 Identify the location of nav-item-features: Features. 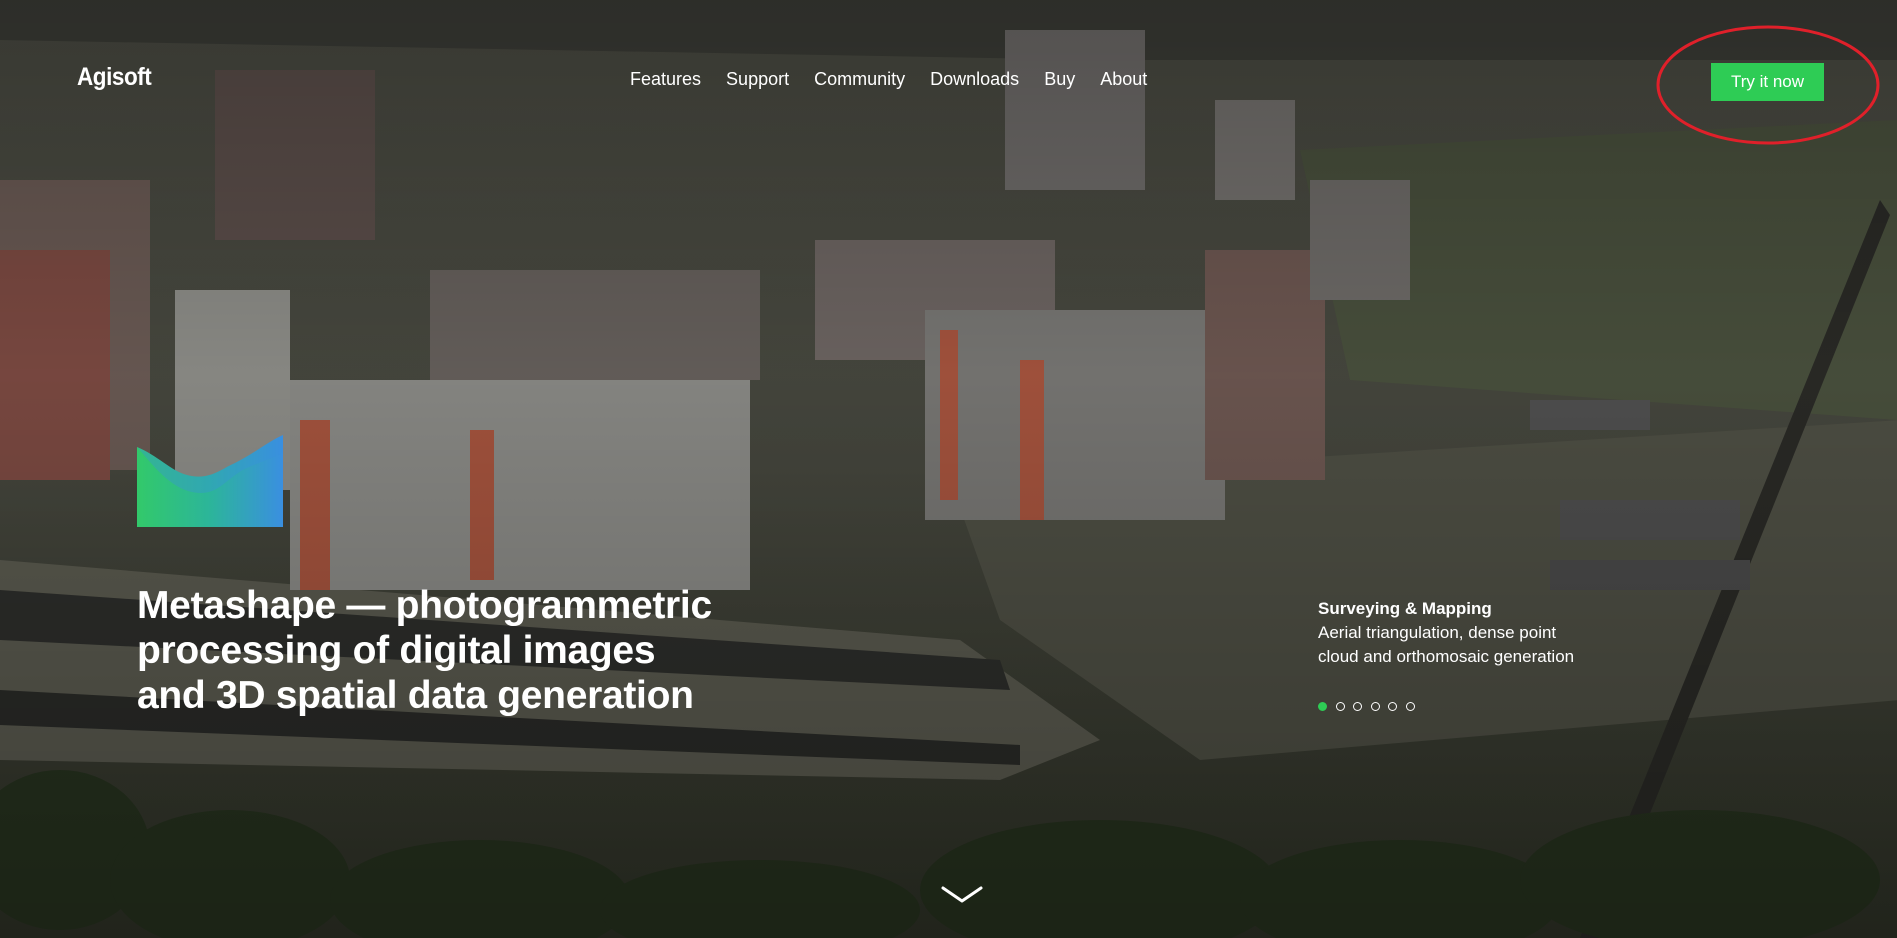
(665, 79).